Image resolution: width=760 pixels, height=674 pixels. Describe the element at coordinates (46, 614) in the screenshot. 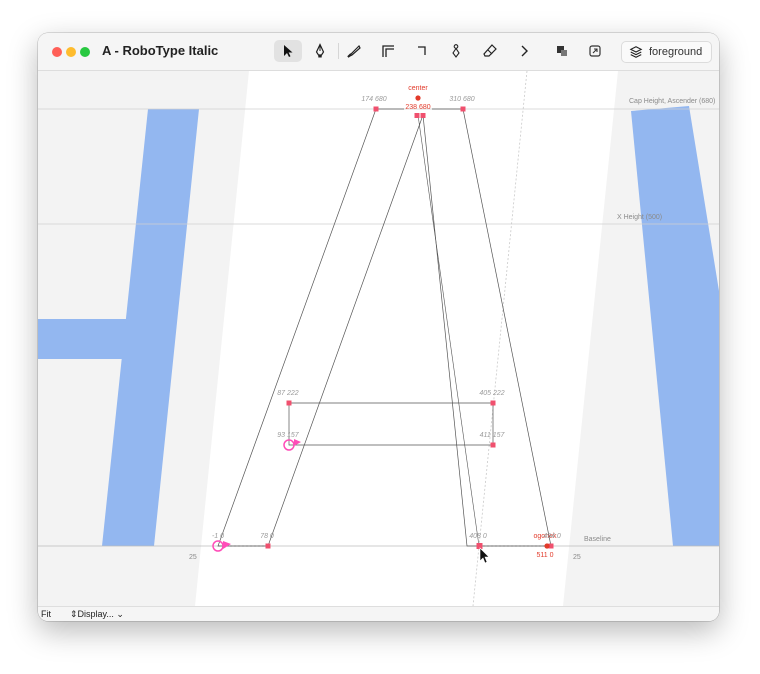

I see `zoom-fit-button: Fit` at that location.